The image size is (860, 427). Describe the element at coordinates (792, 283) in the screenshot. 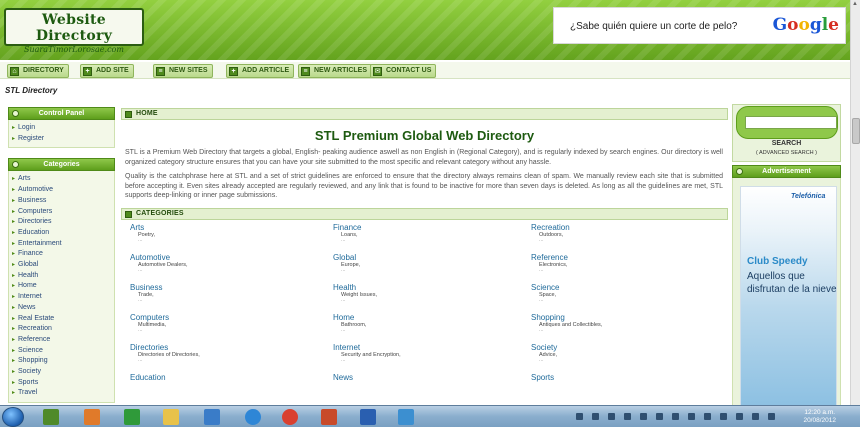

I see `ad-text: Aquellos que disfrutan de la nieve` at that location.